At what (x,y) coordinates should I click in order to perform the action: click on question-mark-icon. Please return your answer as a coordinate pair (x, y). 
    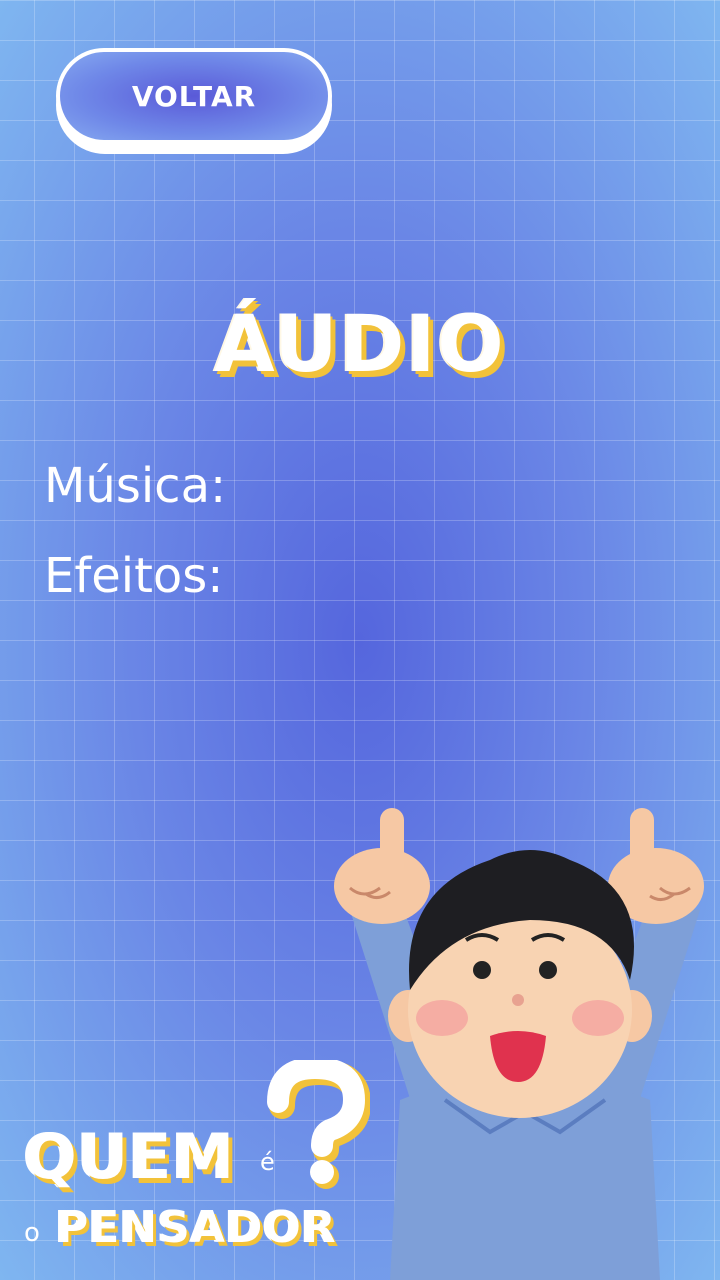
    Looking at the image, I should click on (318, 1124).